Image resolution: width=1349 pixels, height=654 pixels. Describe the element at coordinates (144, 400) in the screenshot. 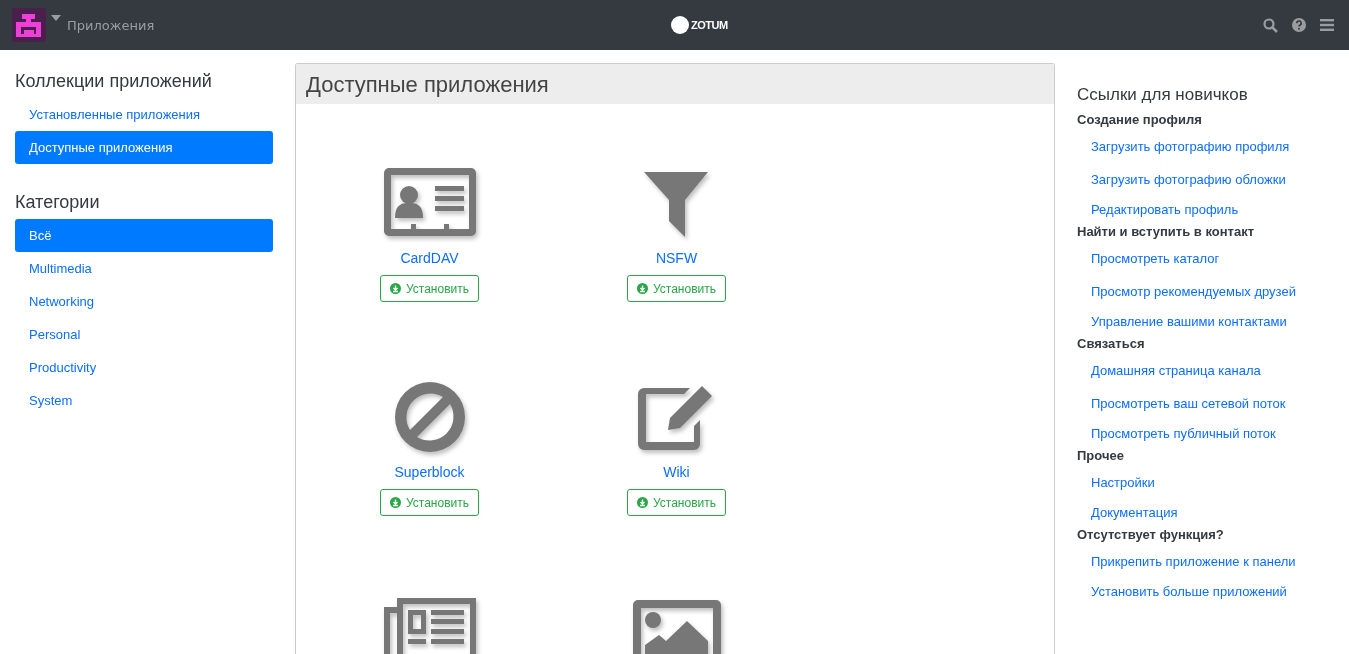

I see `nav-item: System` at that location.